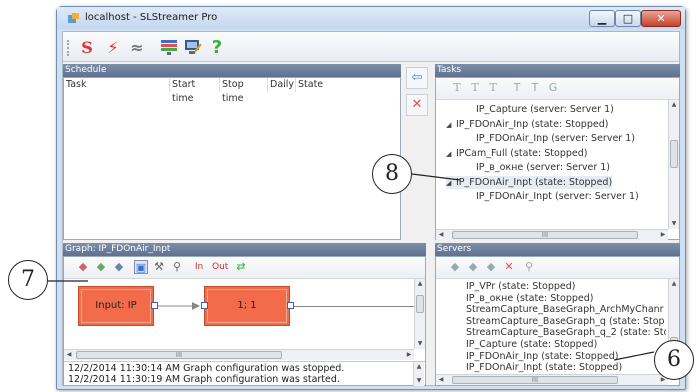  I want to click on node-second-out-port, so click(290, 305).